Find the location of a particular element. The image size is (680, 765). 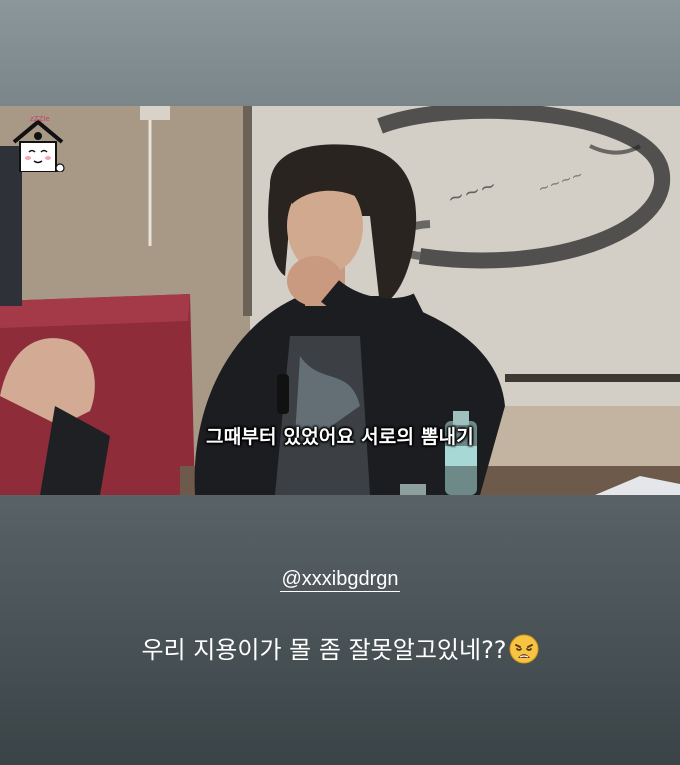

caption-text: 우리 지용이가 몰 좀 잘못알고있네?? is located at coordinates (324, 650).